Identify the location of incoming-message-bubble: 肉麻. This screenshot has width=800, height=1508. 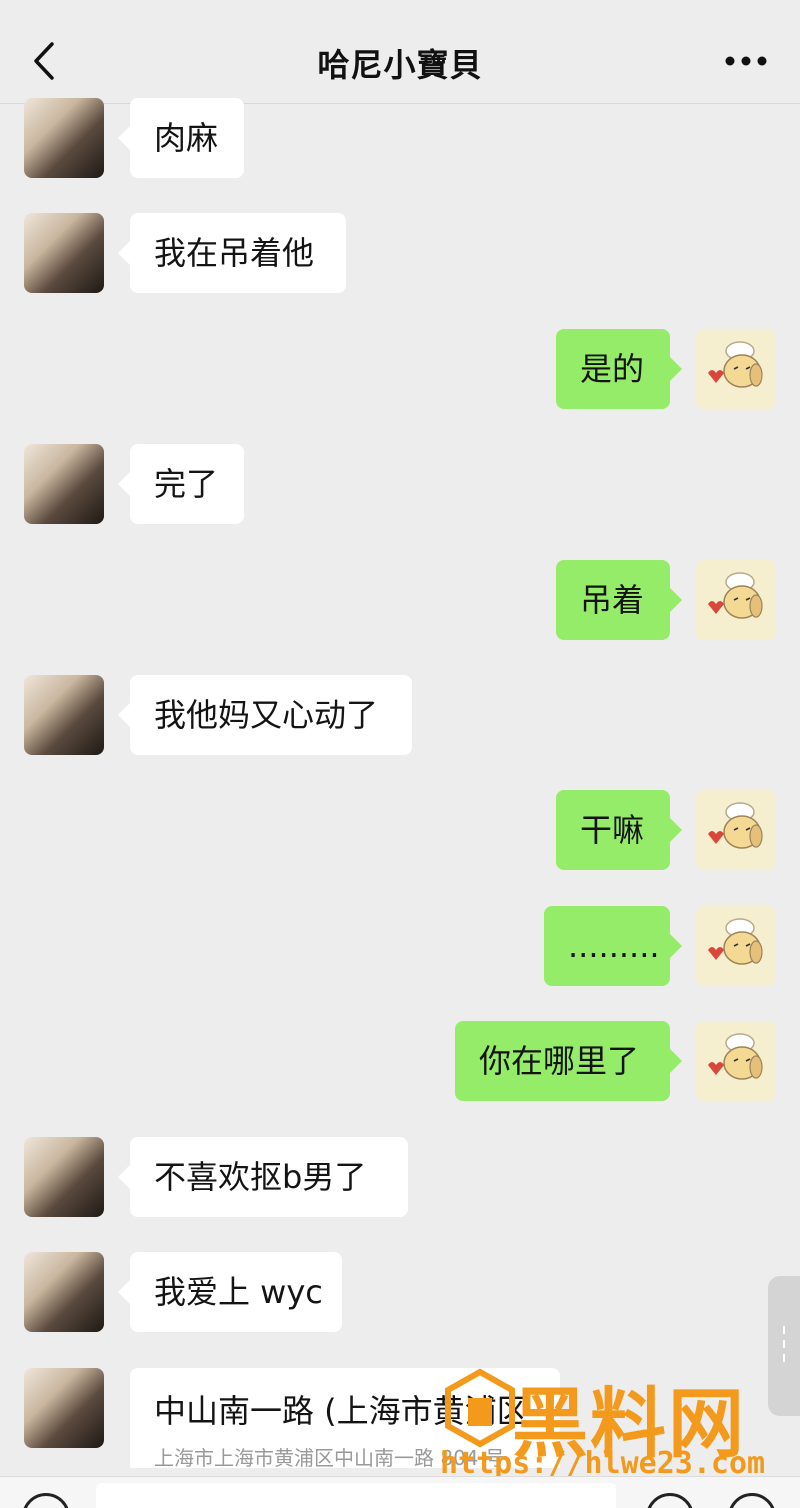
(181, 138).